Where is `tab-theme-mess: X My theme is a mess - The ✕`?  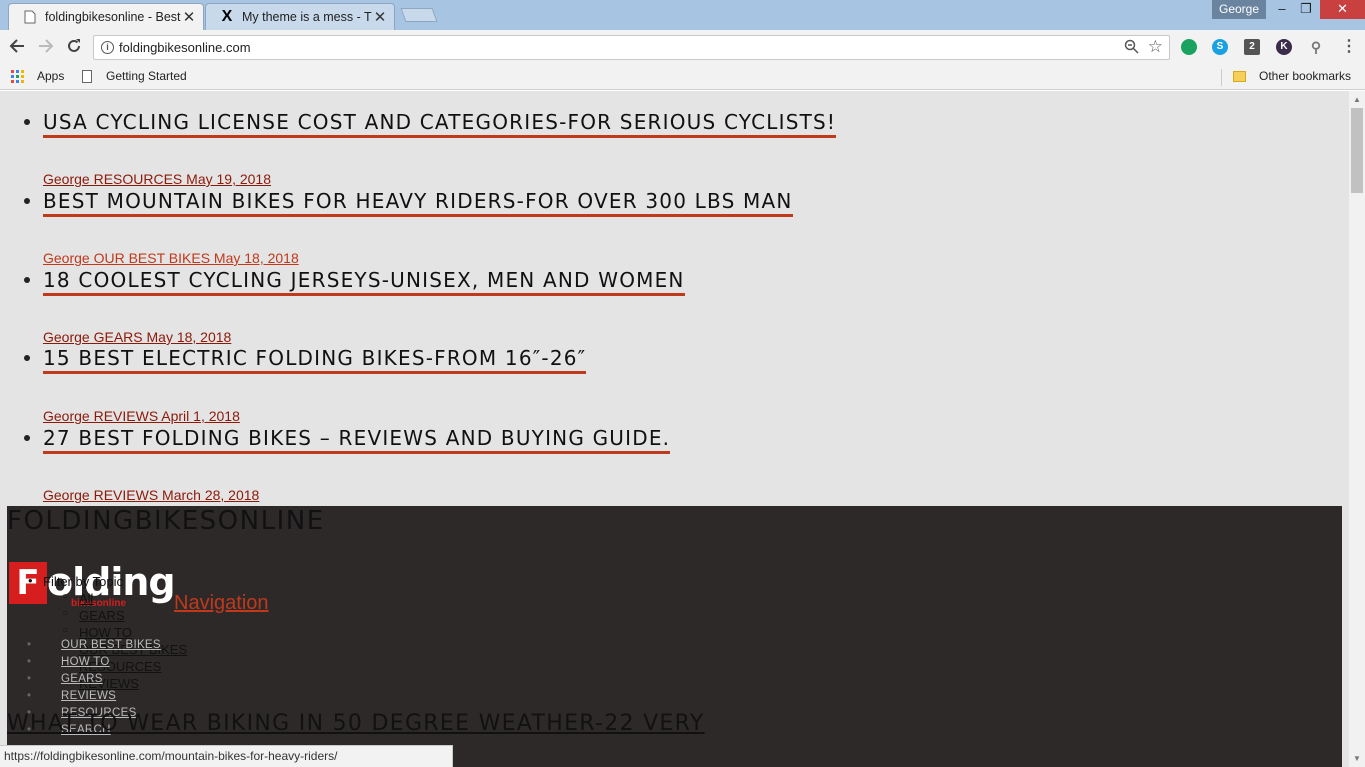 tab-theme-mess: X My theme is a mess - The ✕ is located at coordinates (300, 16).